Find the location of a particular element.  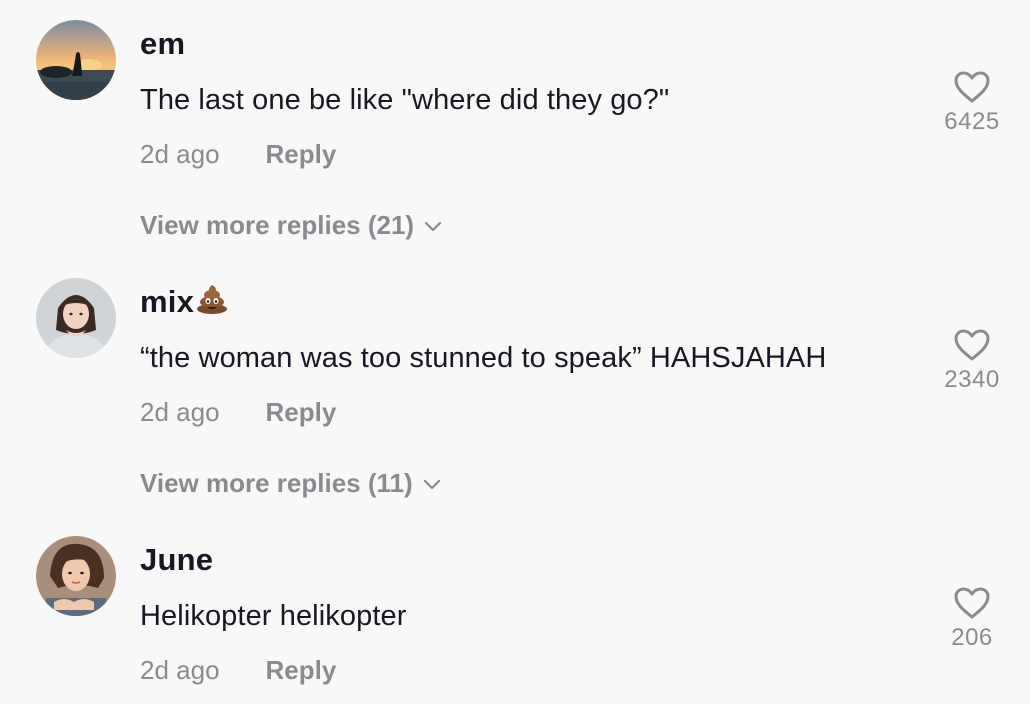

girl-heart-hands-icon is located at coordinates (76, 318).